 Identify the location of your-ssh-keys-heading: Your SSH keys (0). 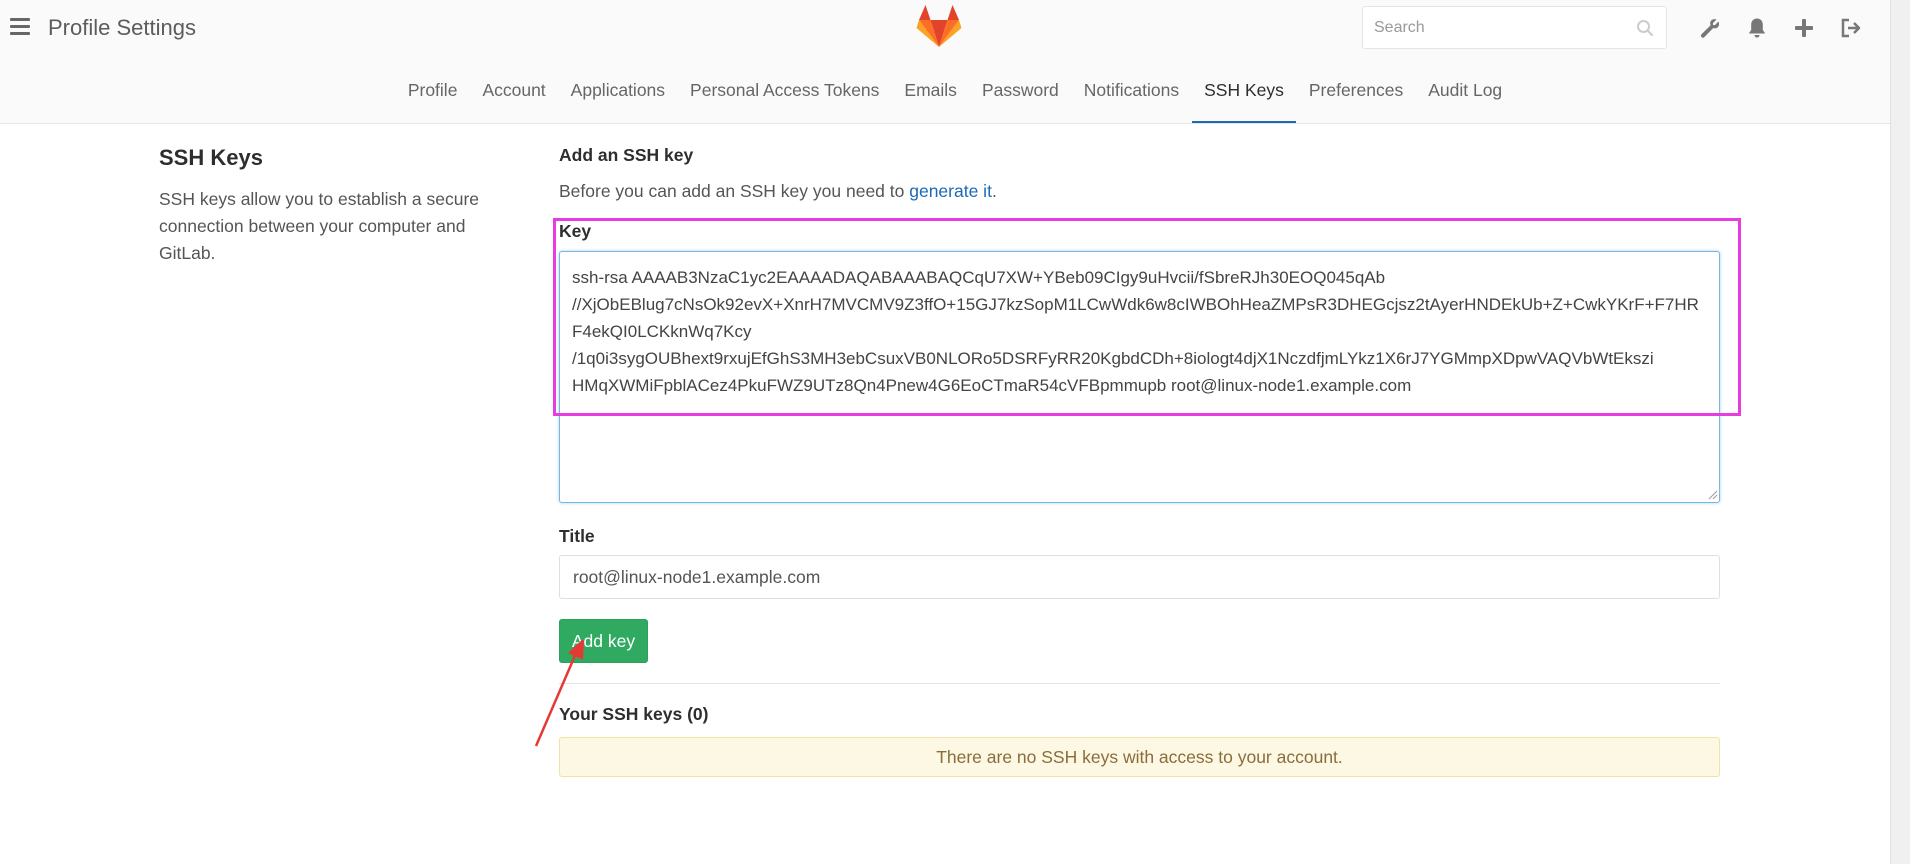
(634, 714).